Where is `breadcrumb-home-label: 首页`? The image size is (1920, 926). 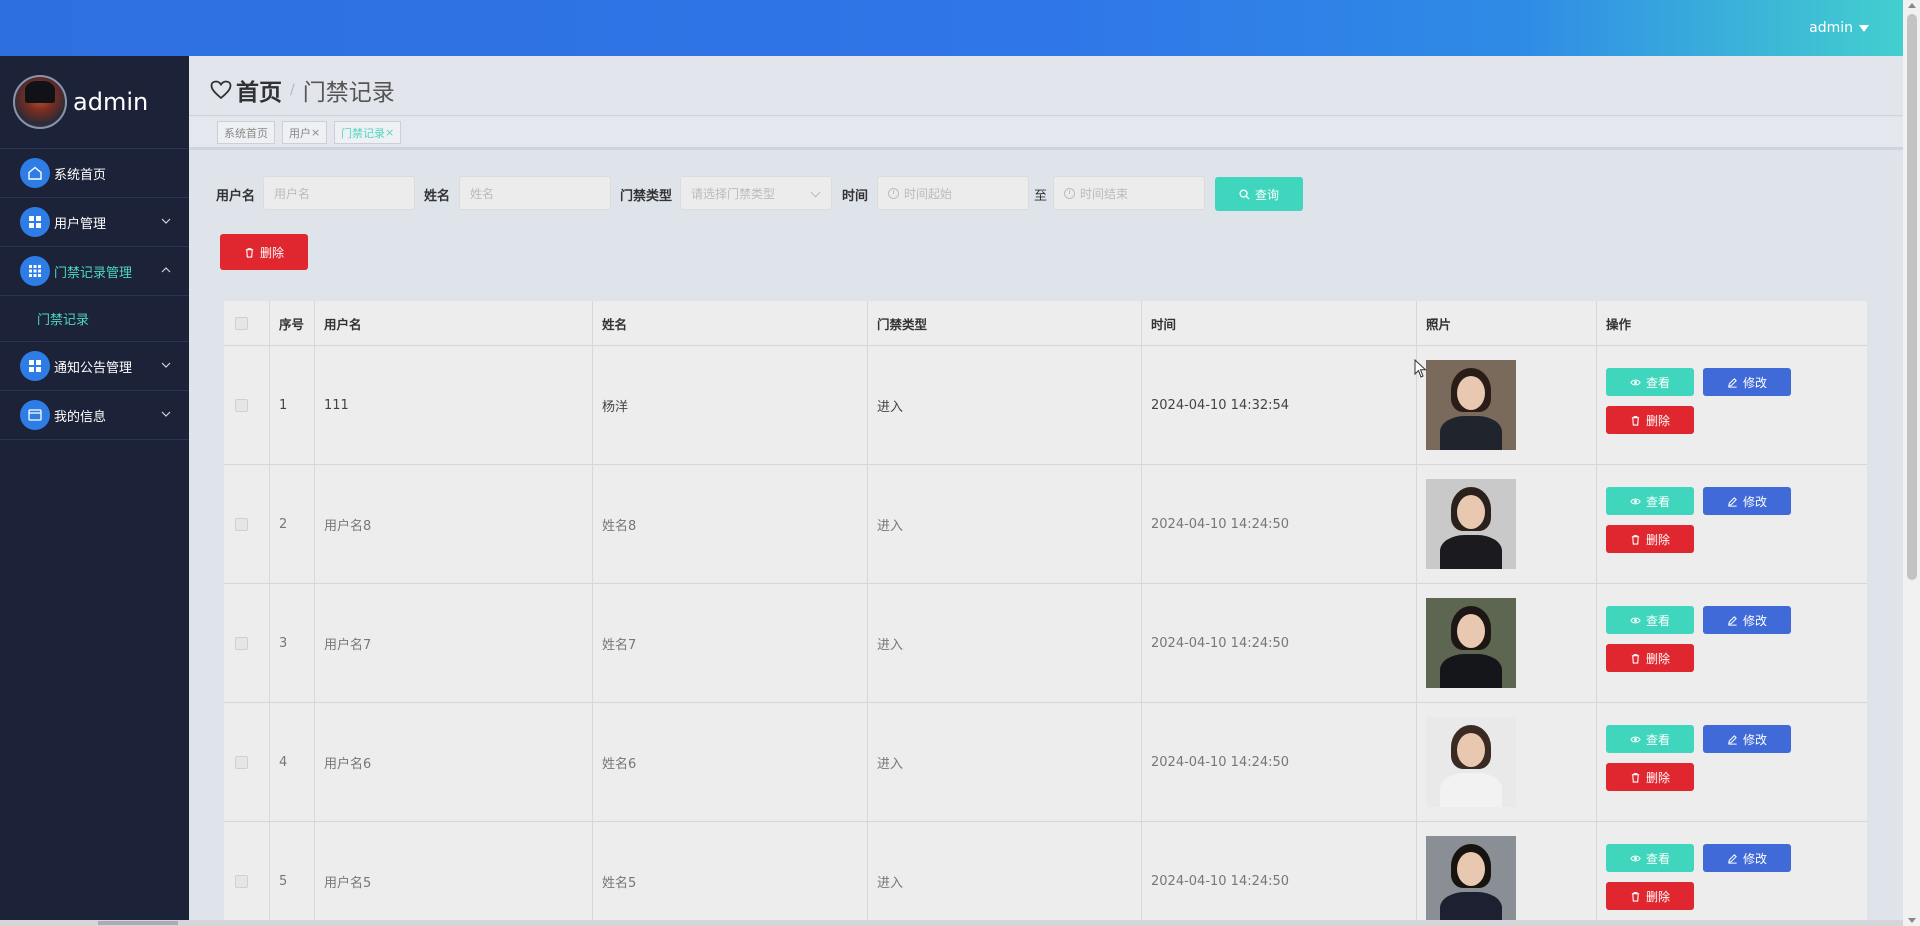
breadcrumb-home-label: 首页 is located at coordinates (259, 93).